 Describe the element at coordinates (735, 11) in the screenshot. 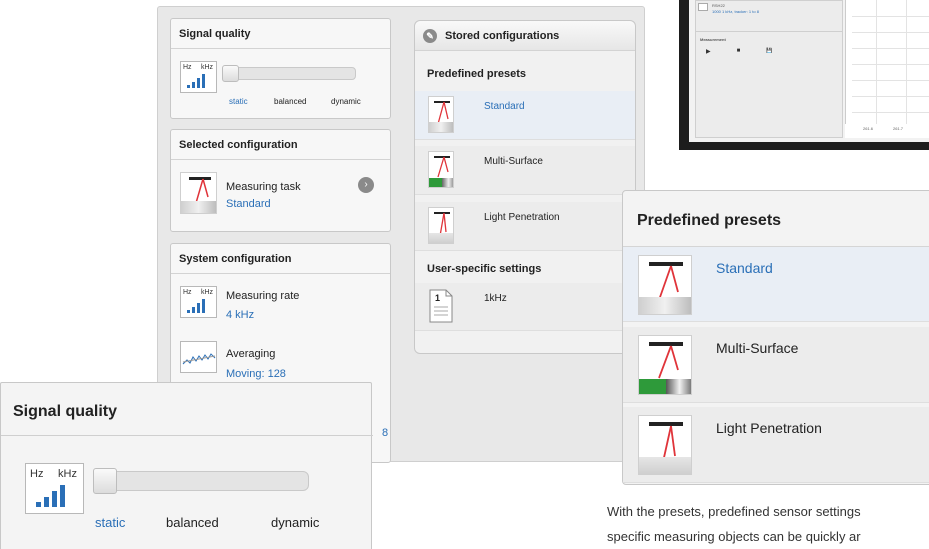

I see `shot-line2: 1000 1 kHz, tracker: 1 to 8` at that location.